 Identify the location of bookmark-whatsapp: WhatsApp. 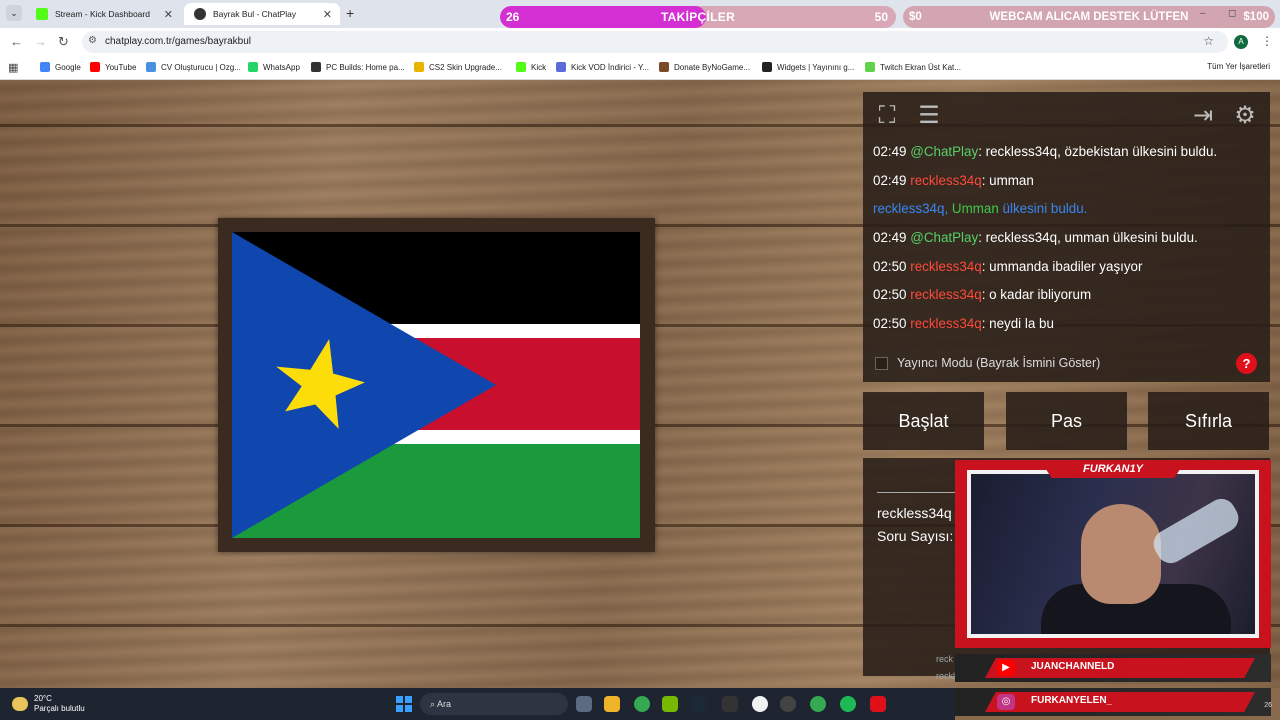
(274, 67).